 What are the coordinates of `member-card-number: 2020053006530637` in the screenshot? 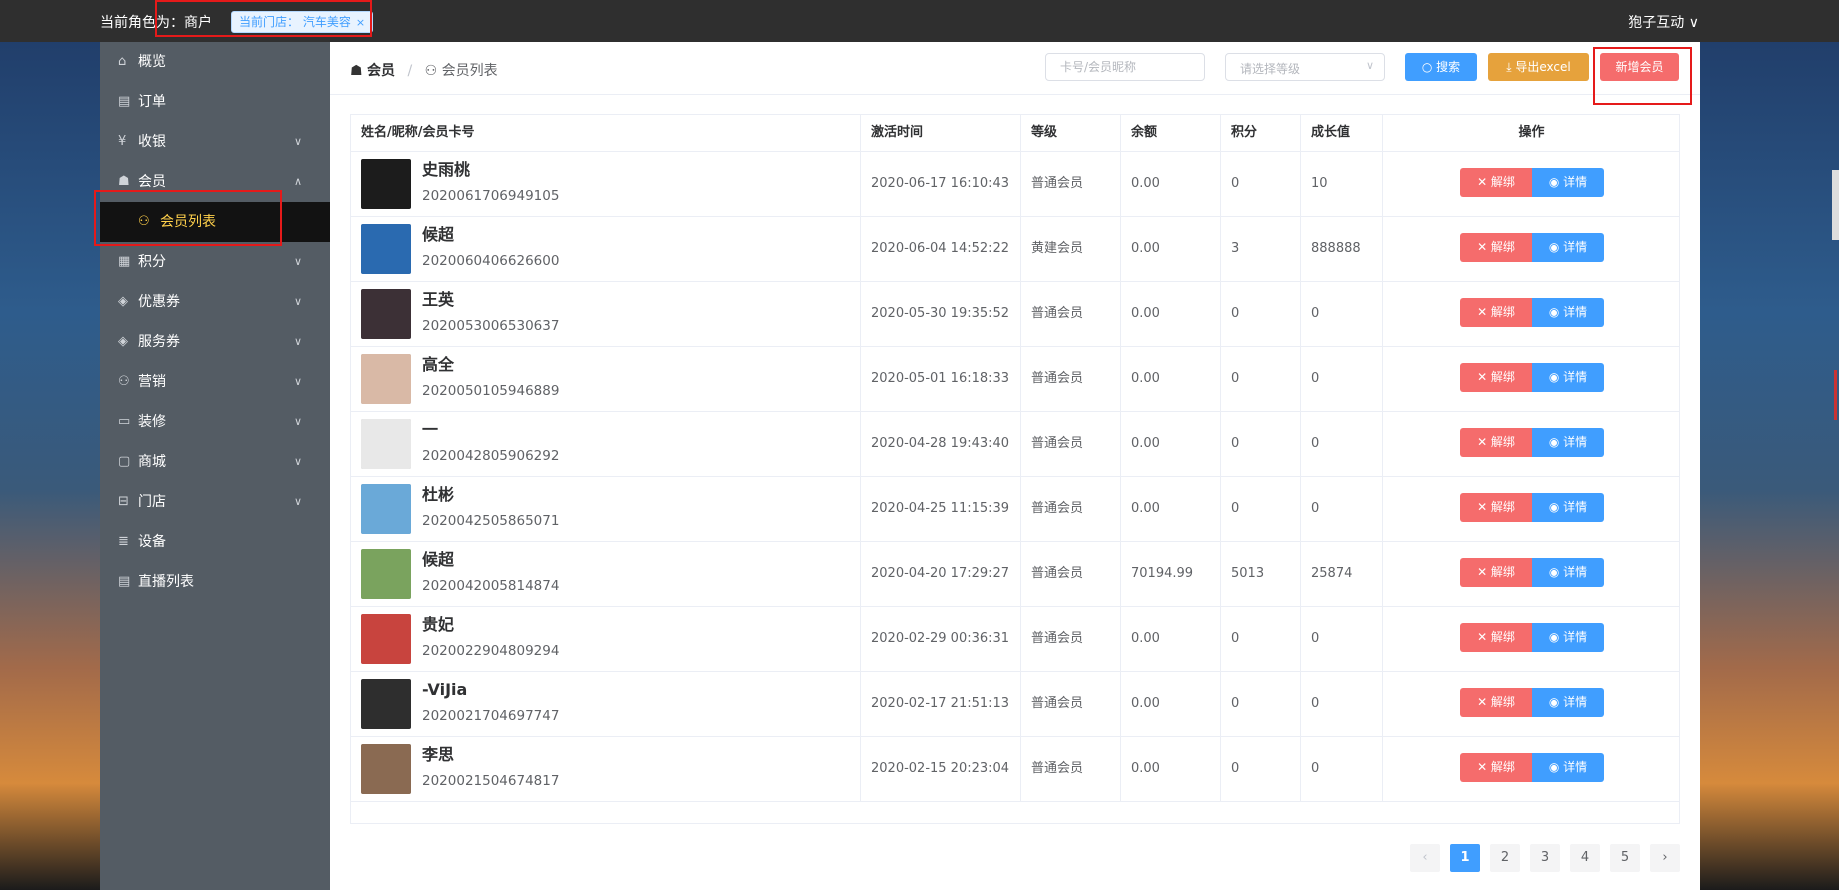 It's located at (491, 326).